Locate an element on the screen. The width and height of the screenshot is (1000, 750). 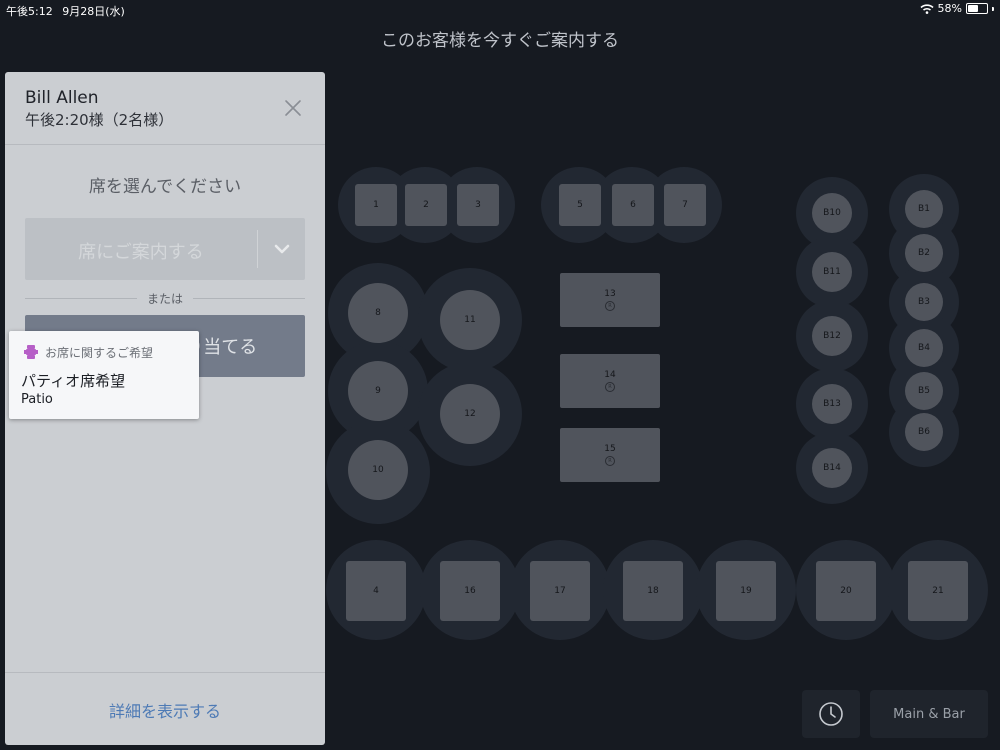
preference-heading: お席に関するご希望 is located at coordinates (99, 353).